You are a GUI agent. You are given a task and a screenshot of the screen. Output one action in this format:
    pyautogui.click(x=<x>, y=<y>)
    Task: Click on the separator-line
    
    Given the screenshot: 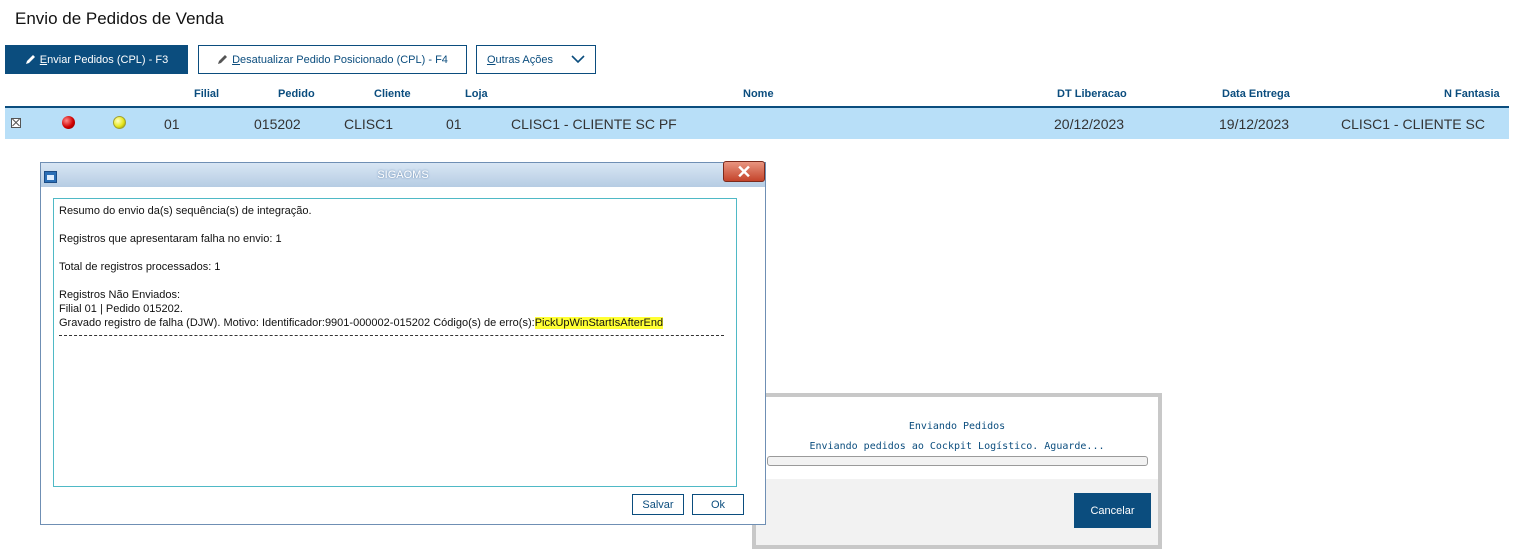 What is the action you would take?
    pyautogui.click(x=391, y=335)
    